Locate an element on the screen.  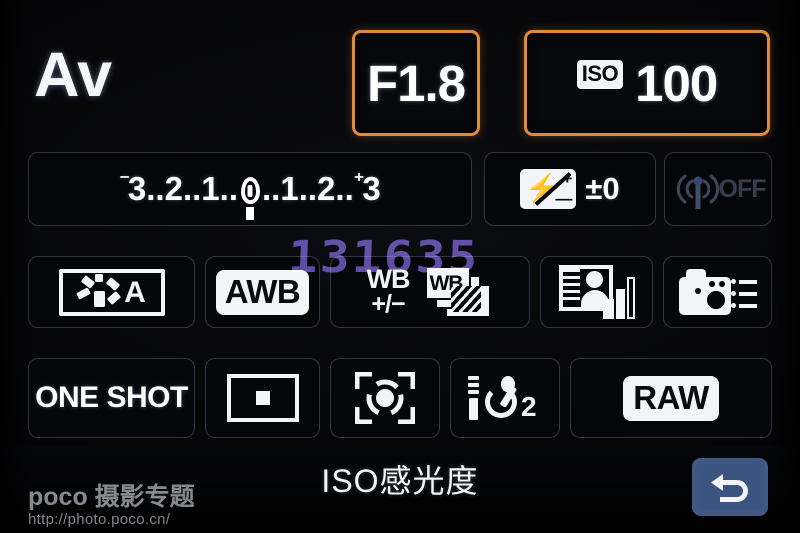
af-point-selection-cell is located at coordinates (262, 398).